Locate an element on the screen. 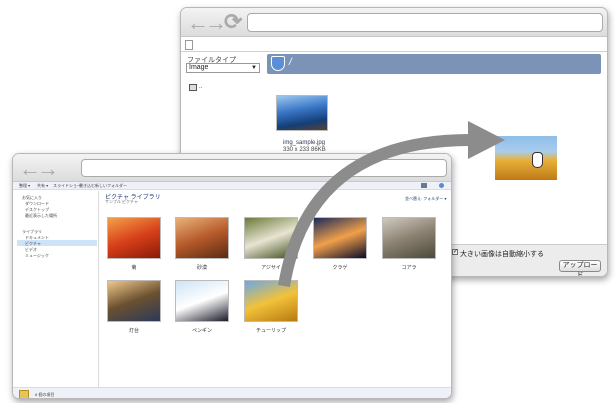 Image resolution: width=616 pixels, height=403 pixels. drag-arrow-shaft is located at coordinates (374, 210).